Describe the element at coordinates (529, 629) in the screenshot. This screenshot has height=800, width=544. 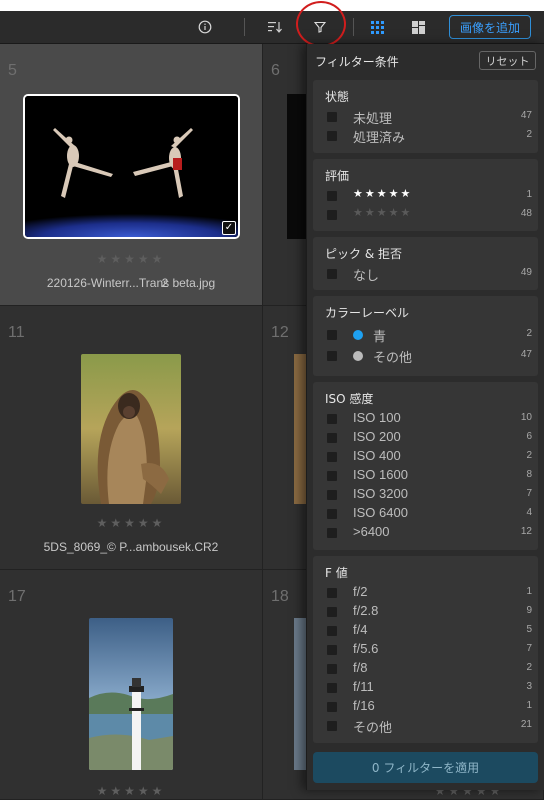
I see `option-count: 5` at that location.